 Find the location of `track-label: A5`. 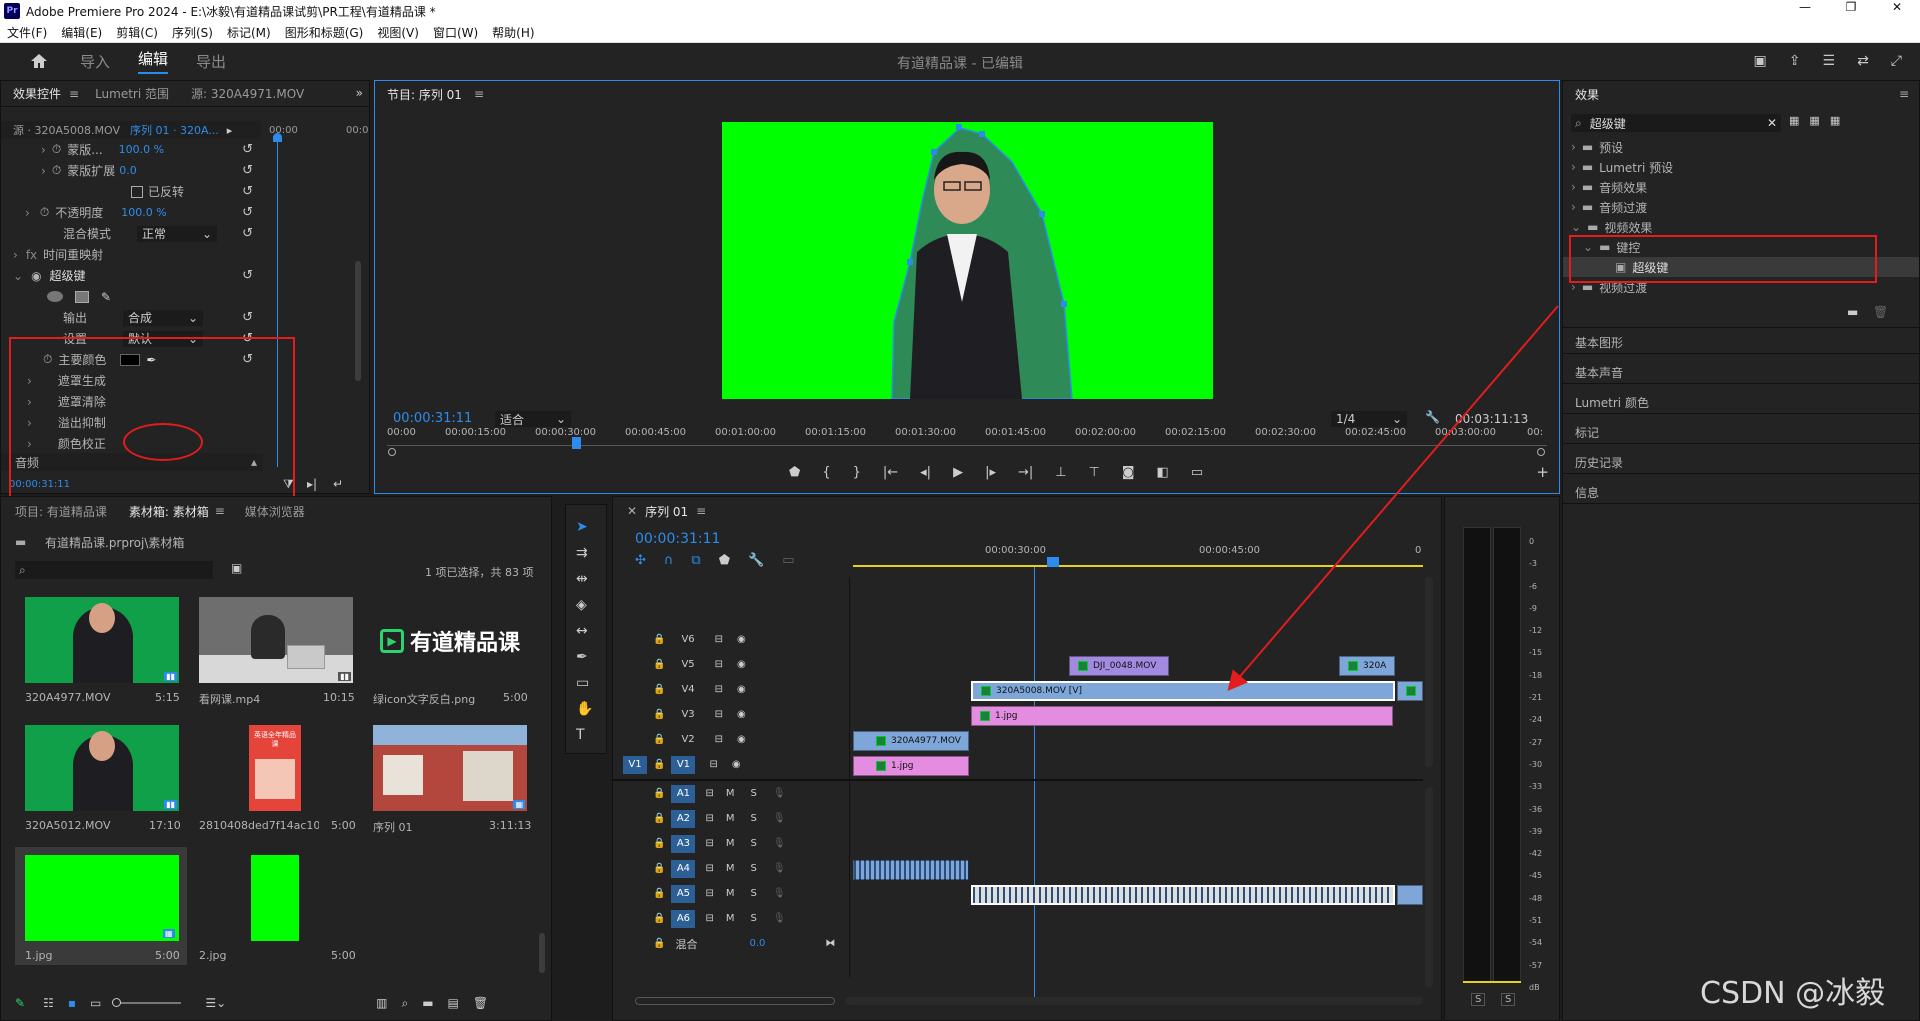

track-label: A5 is located at coordinates (683, 893).